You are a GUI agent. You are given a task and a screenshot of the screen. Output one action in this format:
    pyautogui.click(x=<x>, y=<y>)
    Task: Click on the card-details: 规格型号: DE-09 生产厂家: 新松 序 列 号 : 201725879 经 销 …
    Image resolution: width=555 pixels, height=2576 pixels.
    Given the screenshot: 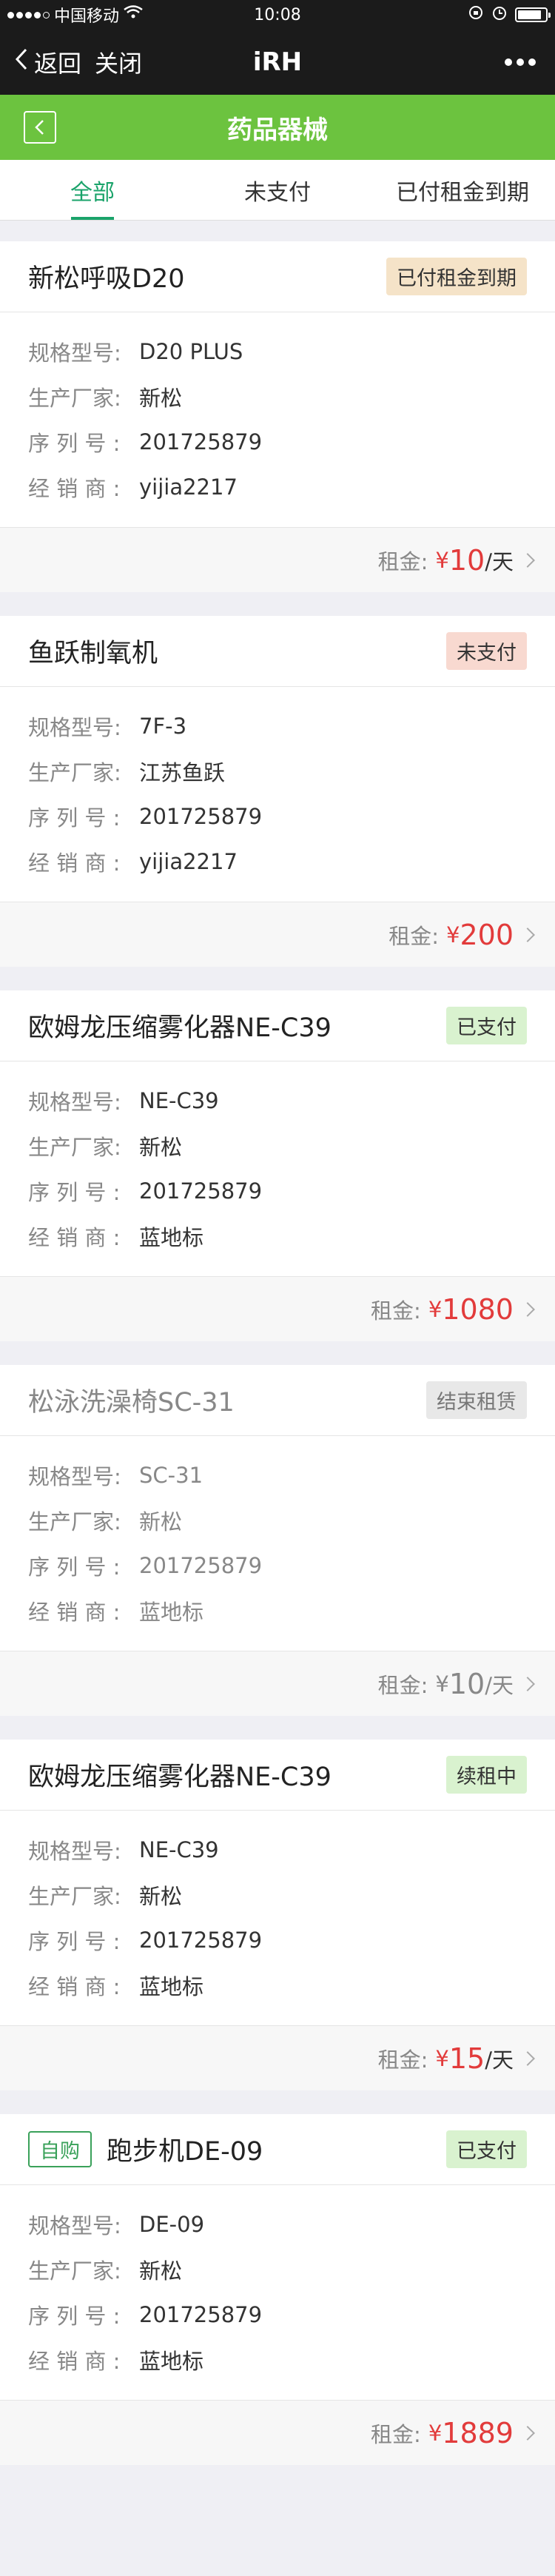 What is the action you would take?
    pyautogui.click(x=277, y=2292)
    